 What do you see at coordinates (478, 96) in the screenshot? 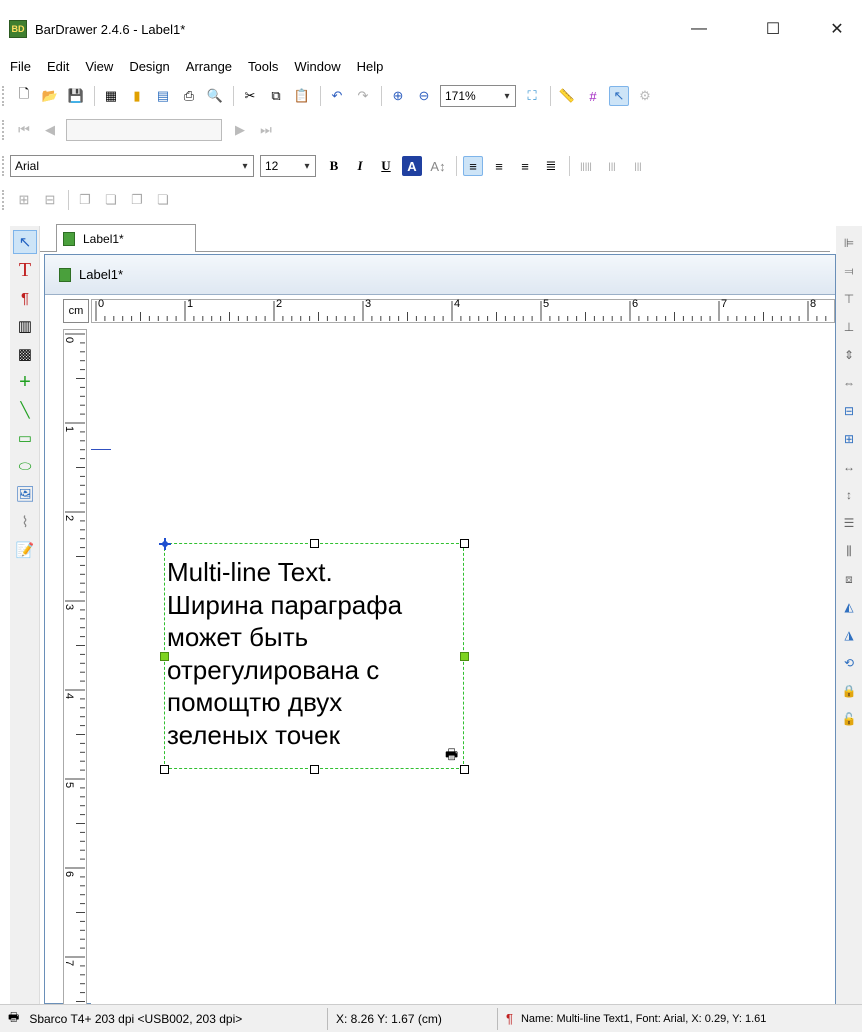
I see `zoom-select: 171% ▾` at bounding box center [478, 96].